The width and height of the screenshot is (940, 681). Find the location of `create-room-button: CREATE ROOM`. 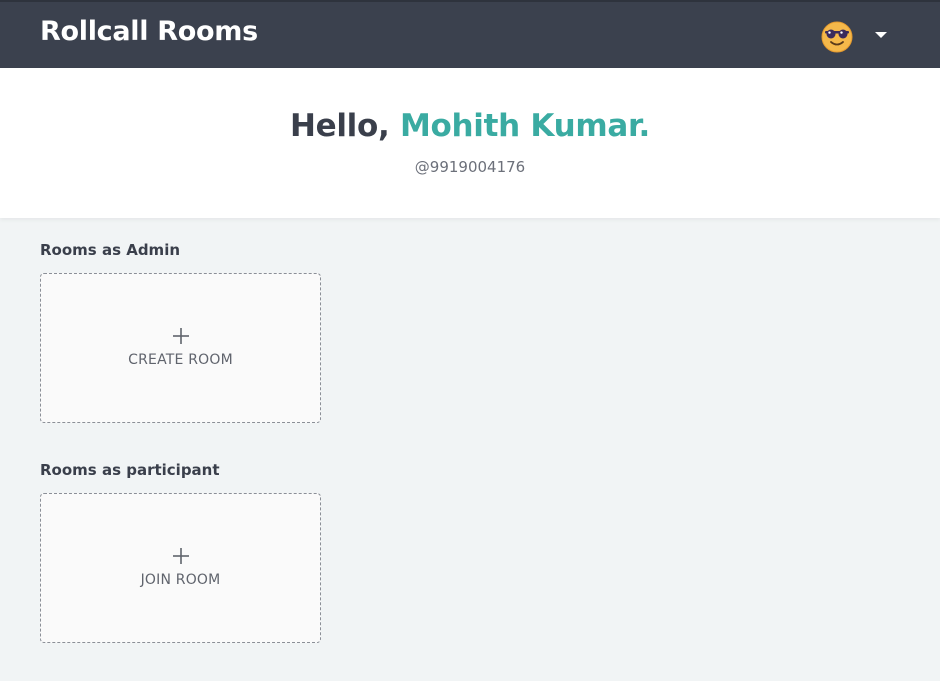

create-room-button: CREATE ROOM is located at coordinates (180, 348).